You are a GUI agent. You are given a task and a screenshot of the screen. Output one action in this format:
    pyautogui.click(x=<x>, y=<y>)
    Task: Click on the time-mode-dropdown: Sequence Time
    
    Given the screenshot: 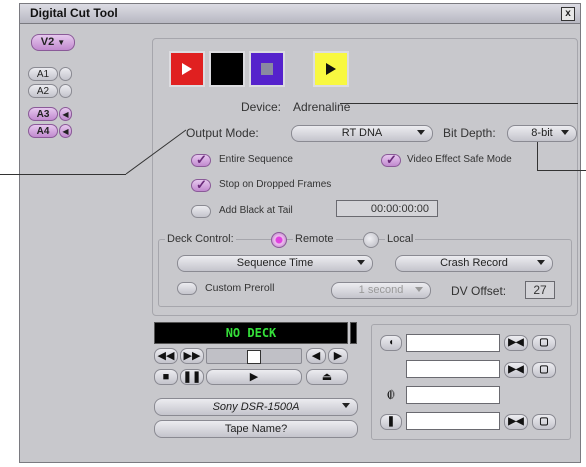 What is the action you would take?
    pyautogui.click(x=275, y=263)
    